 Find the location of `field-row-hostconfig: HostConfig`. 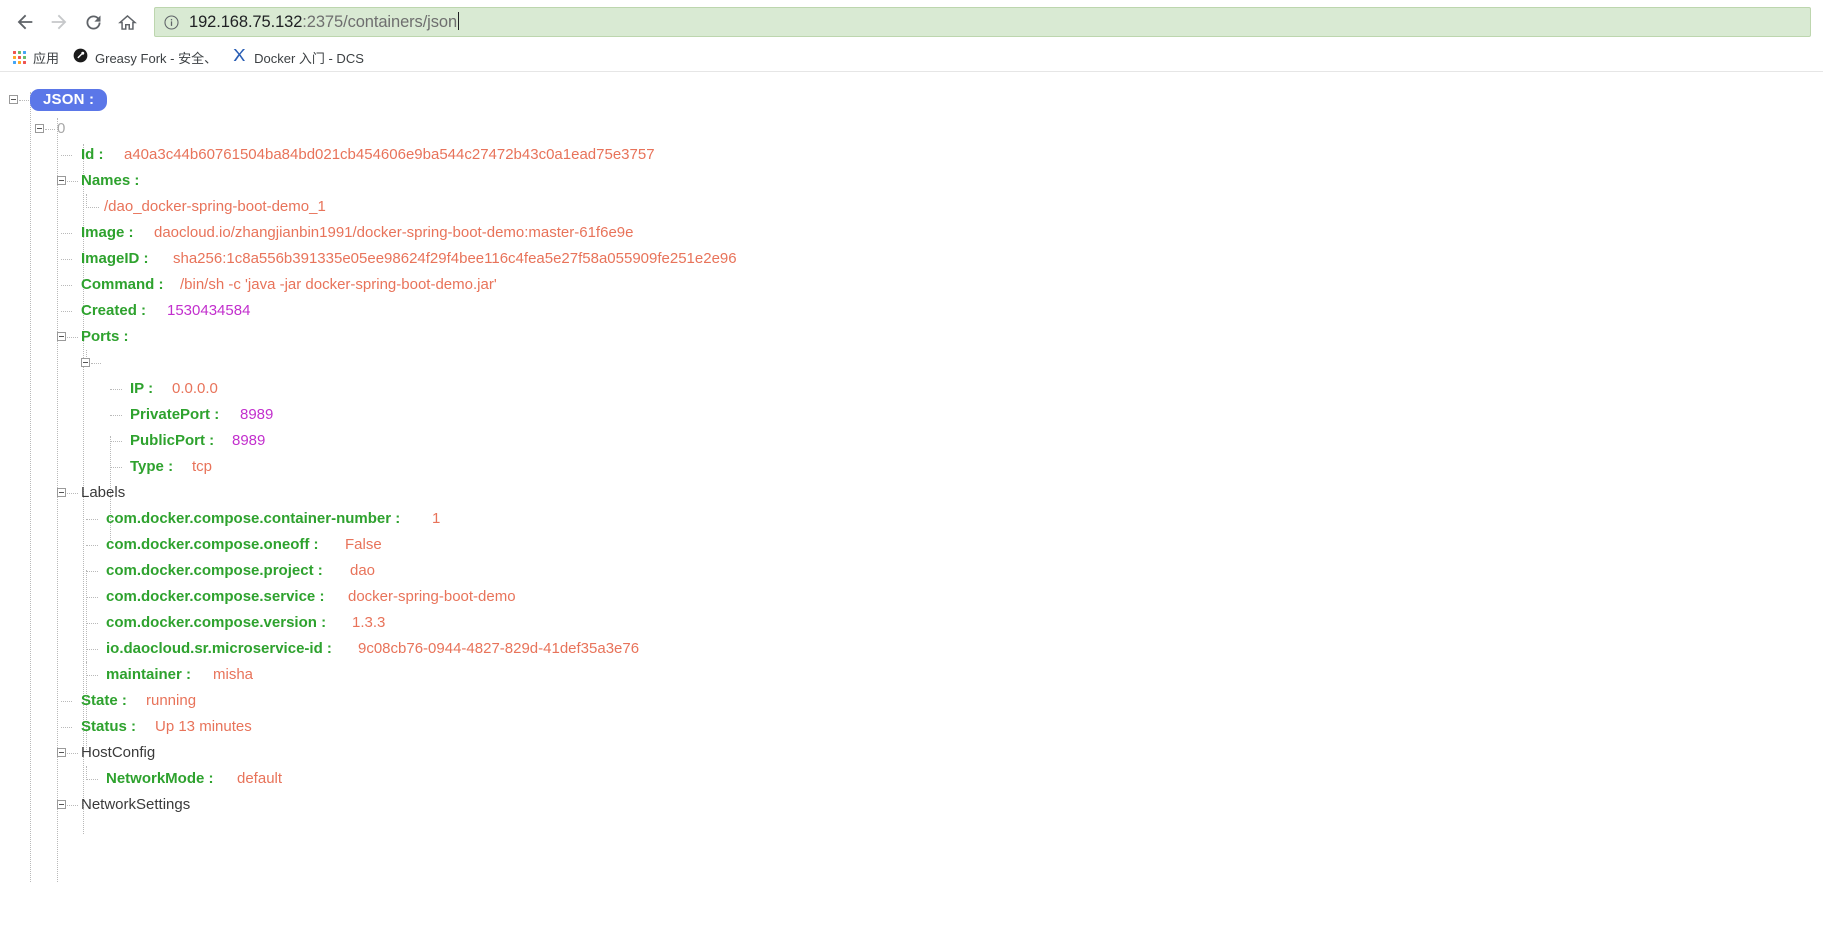

field-row-hostconfig: HostConfig is located at coordinates (911, 753).